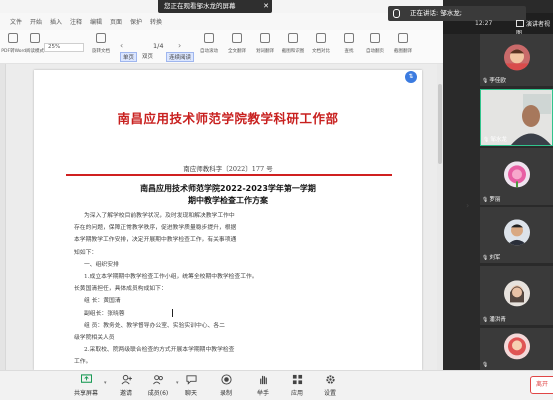  What do you see at coordinates (293, 51) in the screenshot?
I see `tool-label: 截图和识图` at bounding box center [293, 51].